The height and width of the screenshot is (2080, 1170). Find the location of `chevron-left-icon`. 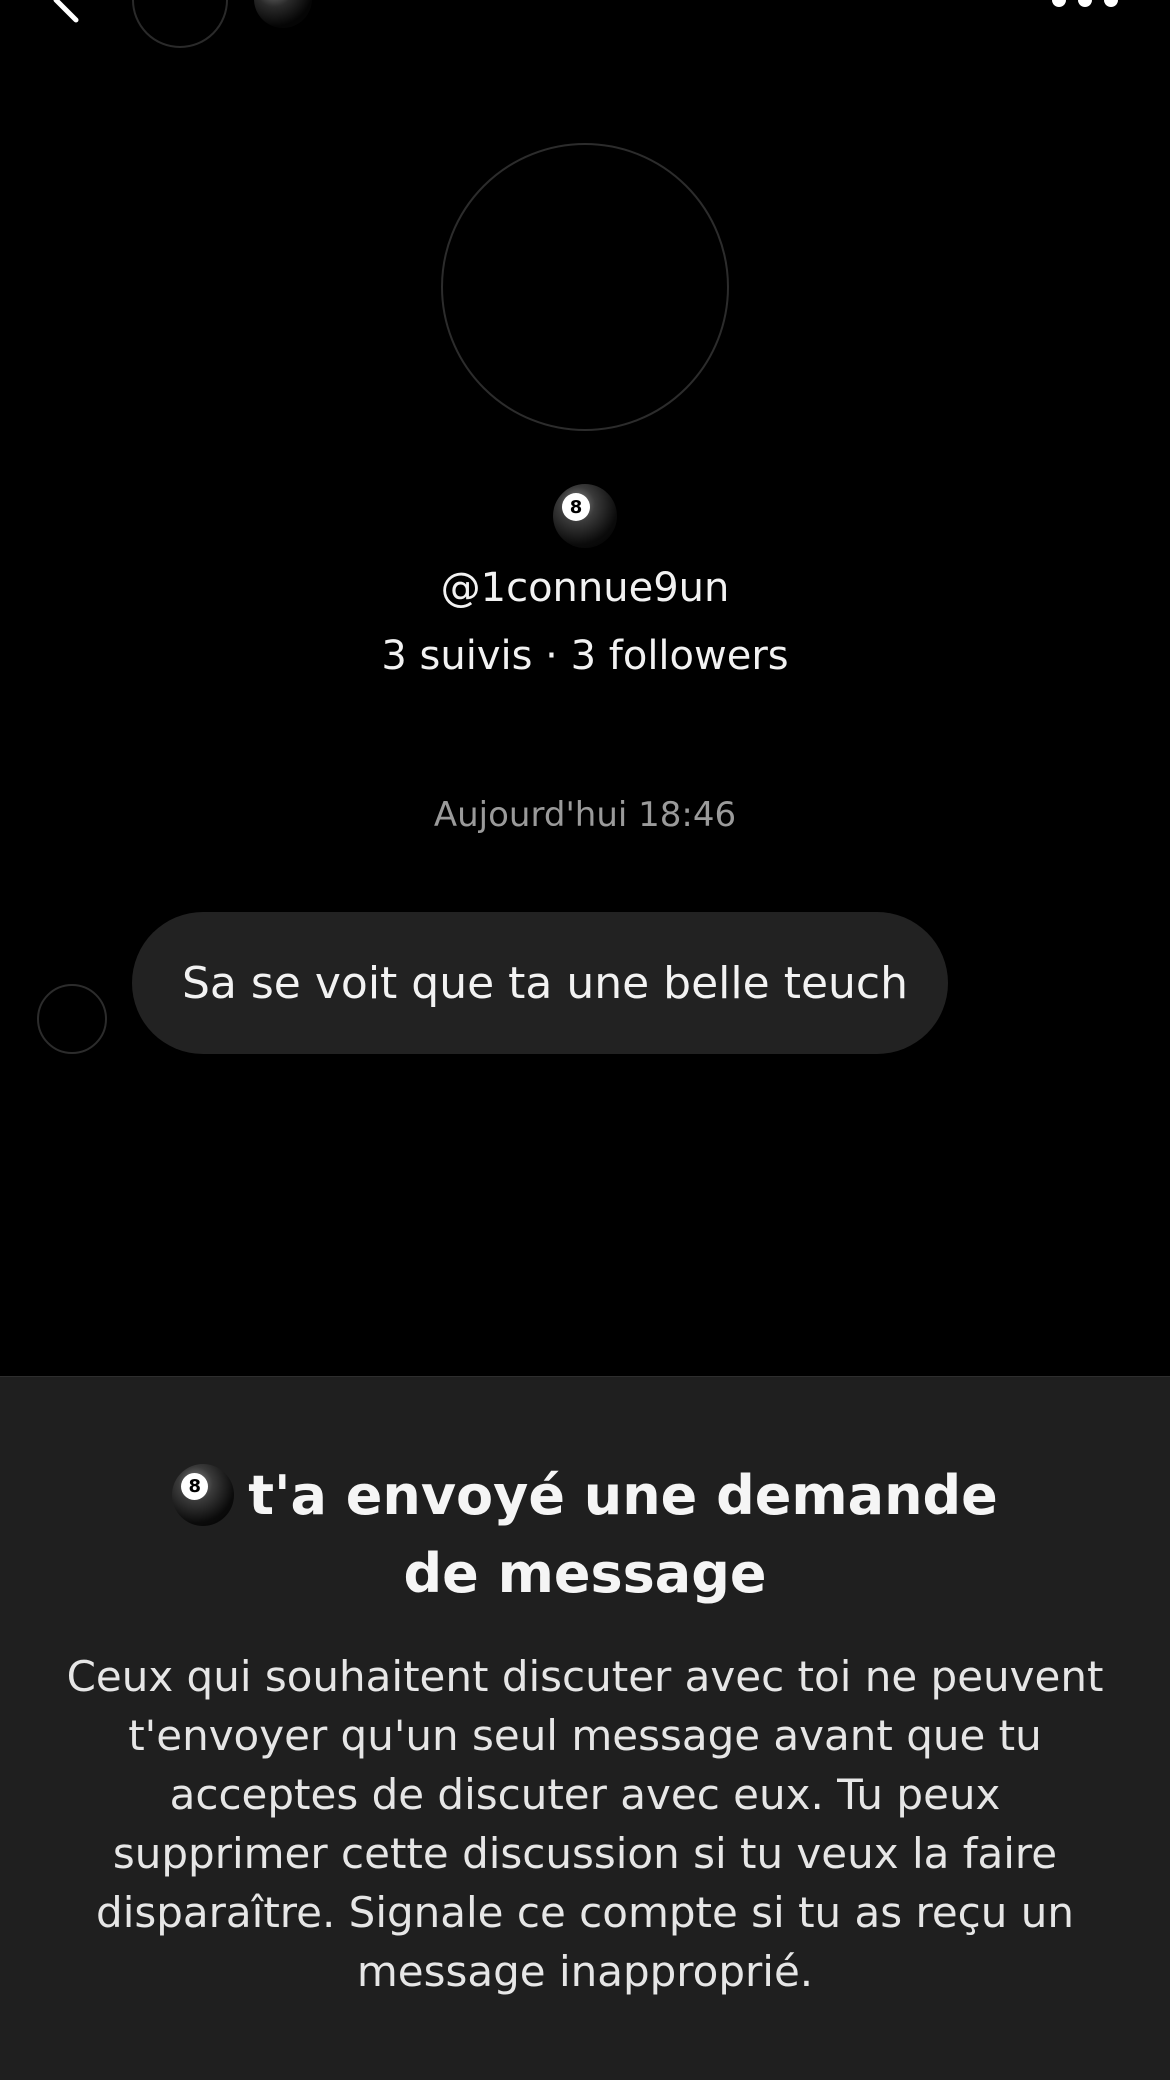

chevron-left-icon is located at coordinates (66, 11).